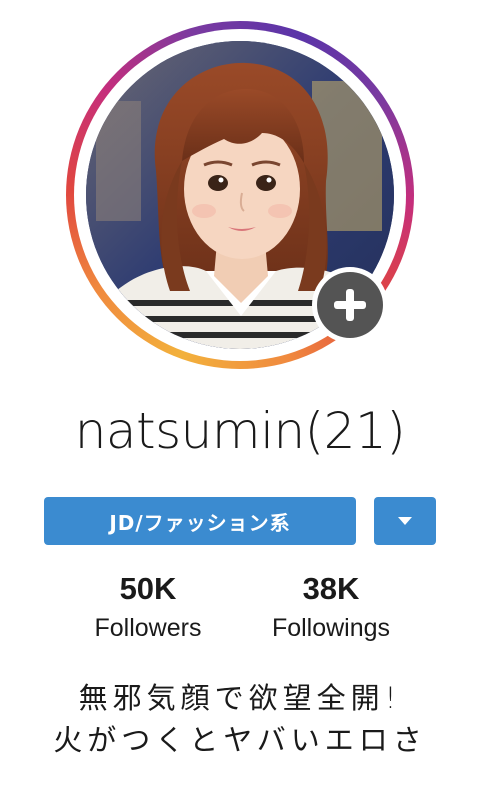  Describe the element at coordinates (148, 588) in the screenshot. I see `followers-count: 50K` at that location.